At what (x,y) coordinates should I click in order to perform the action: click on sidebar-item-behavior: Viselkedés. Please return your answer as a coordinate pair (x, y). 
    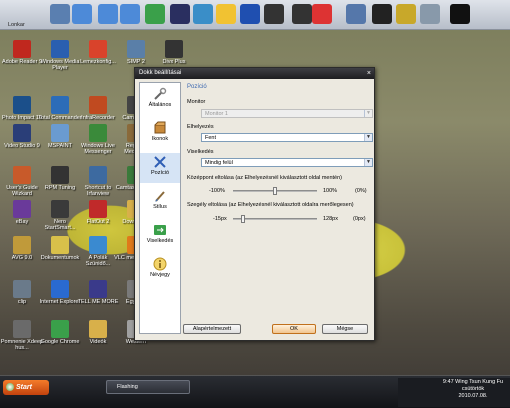
    Looking at the image, I should click on (160, 236).